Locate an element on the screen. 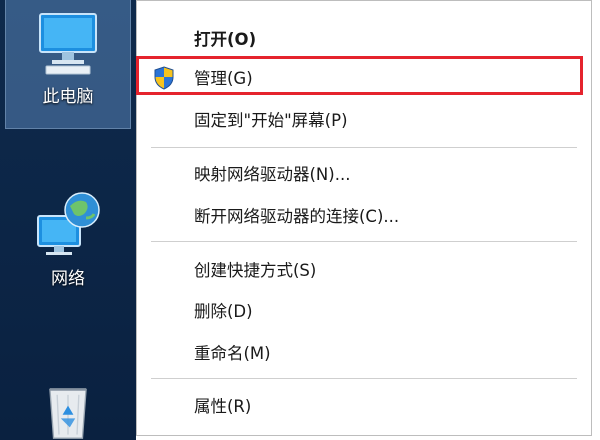 This screenshot has height=440, width=600. menu-item-label: 重命名(M) is located at coordinates (232, 353).